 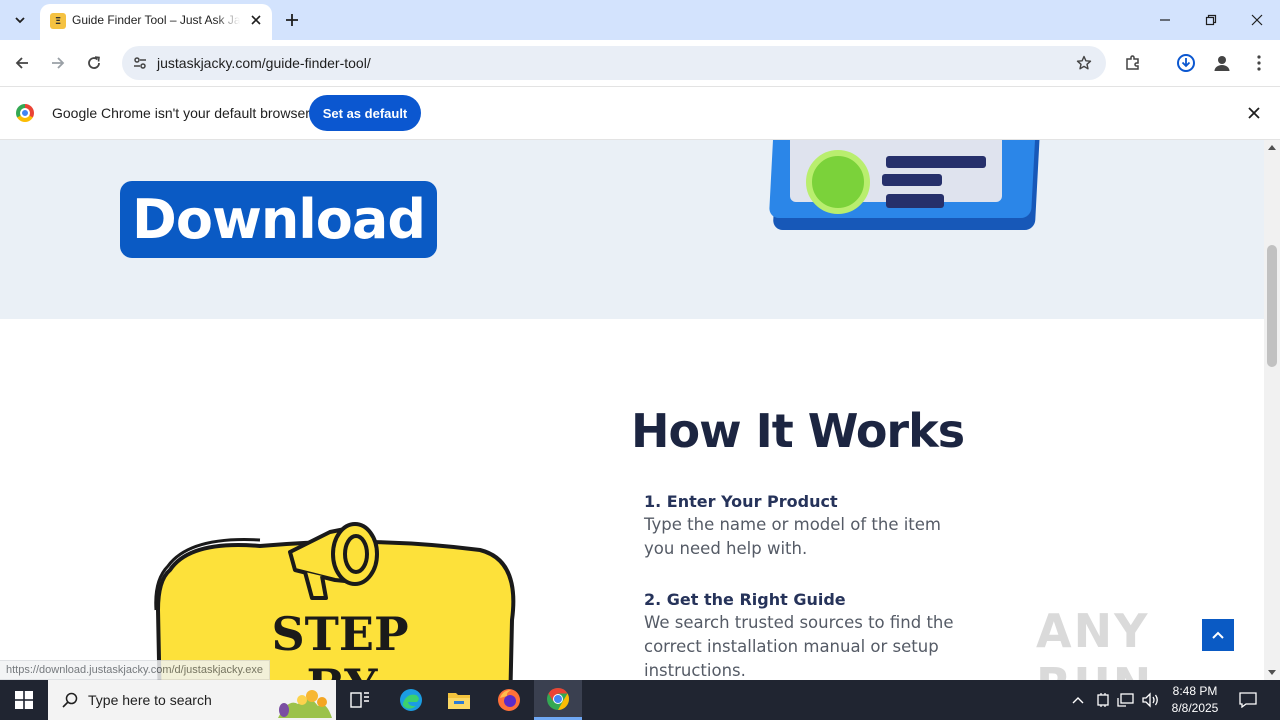 What do you see at coordinates (150, 700) in the screenshot?
I see `search-placeholder: Type here to search` at bounding box center [150, 700].